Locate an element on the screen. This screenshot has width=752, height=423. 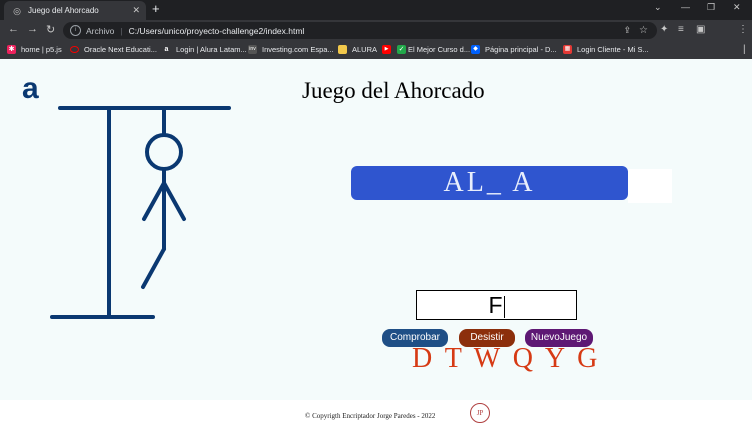
page-title: Juego del Ahorcado is located at coordinates (393, 90).